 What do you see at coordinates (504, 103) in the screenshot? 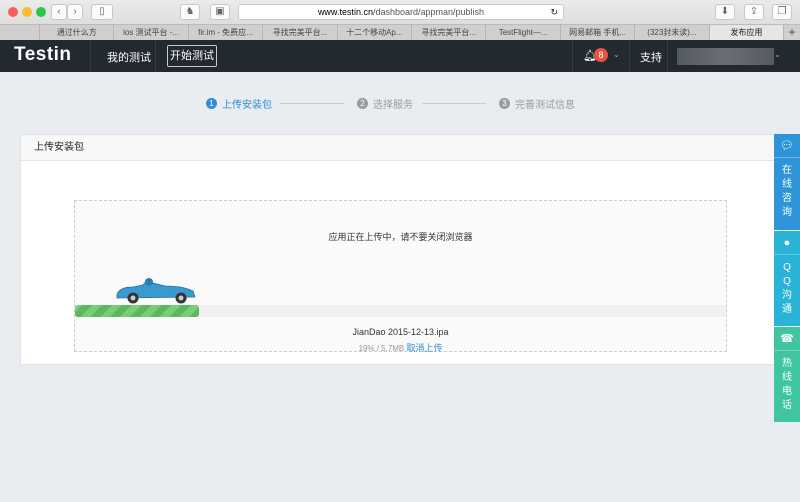
I see `step-number: 3` at bounding box center [504, 103].